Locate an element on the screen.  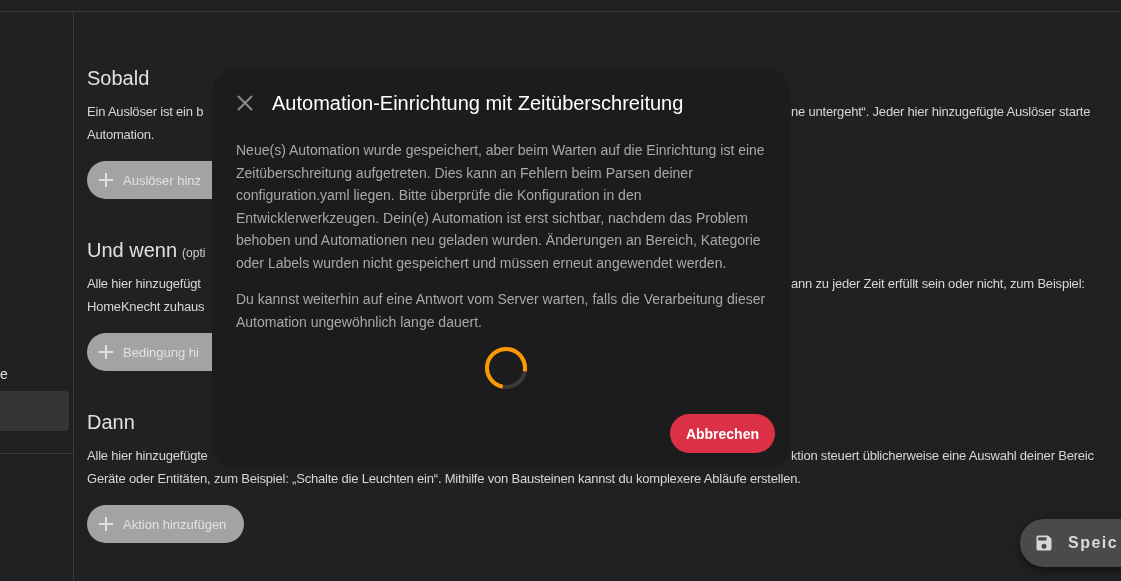
section-heading: Dann is located at coordinates (111, 422).